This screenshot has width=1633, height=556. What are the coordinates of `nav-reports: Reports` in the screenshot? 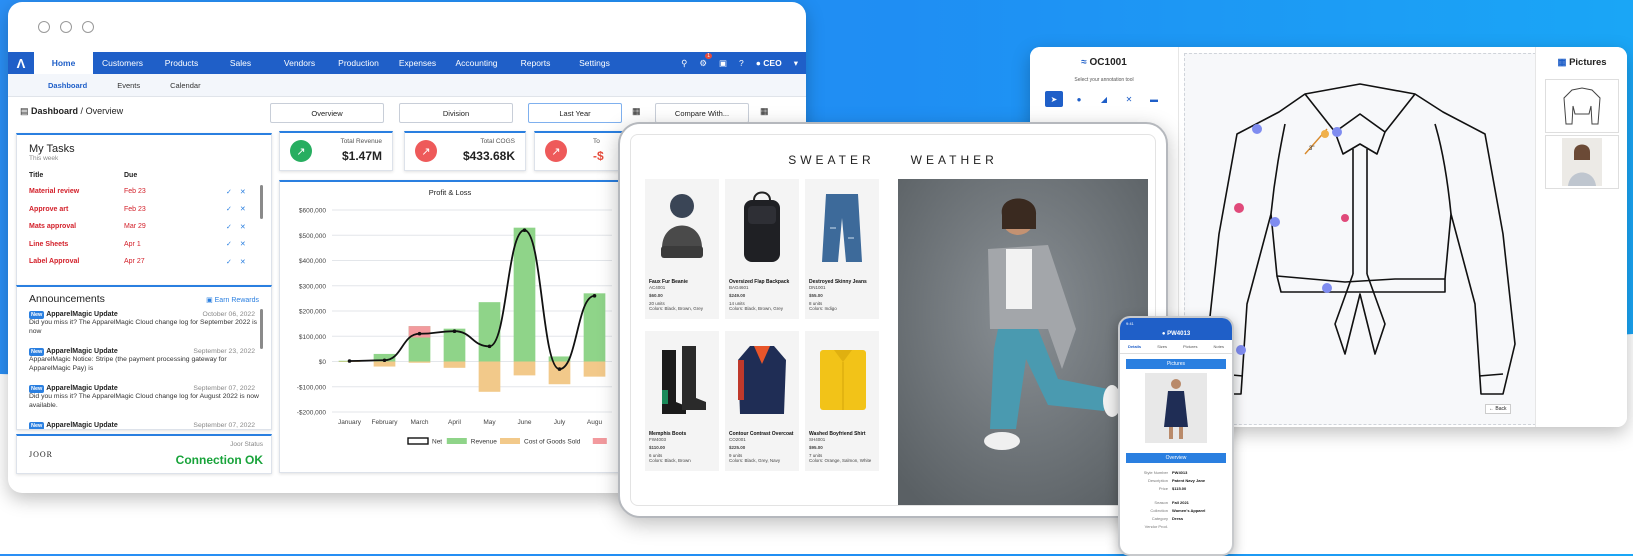 It's located at (535, 63).